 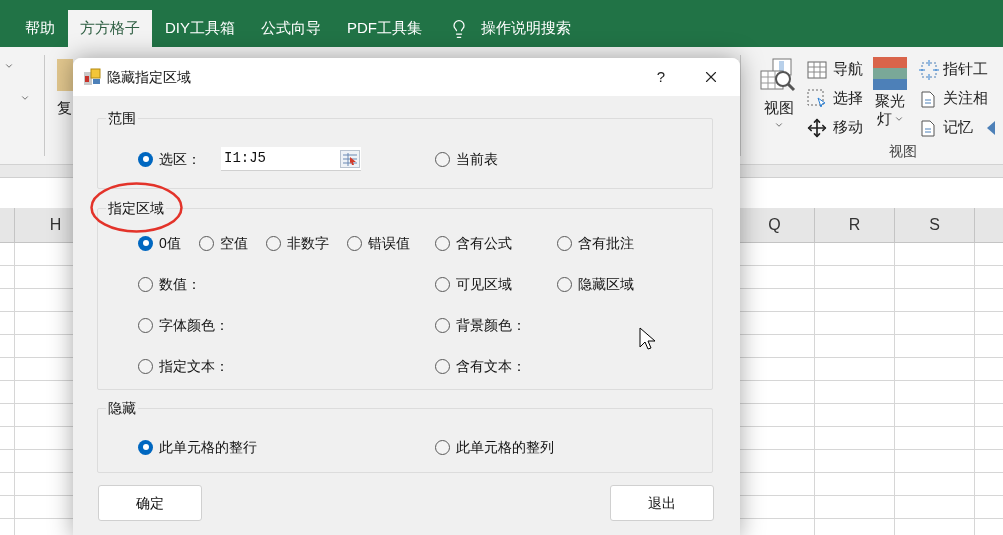 What do you see at coordinates (661, 77) in the screenshot?
I see `help-button: ?` at bounding box center [661, 77].